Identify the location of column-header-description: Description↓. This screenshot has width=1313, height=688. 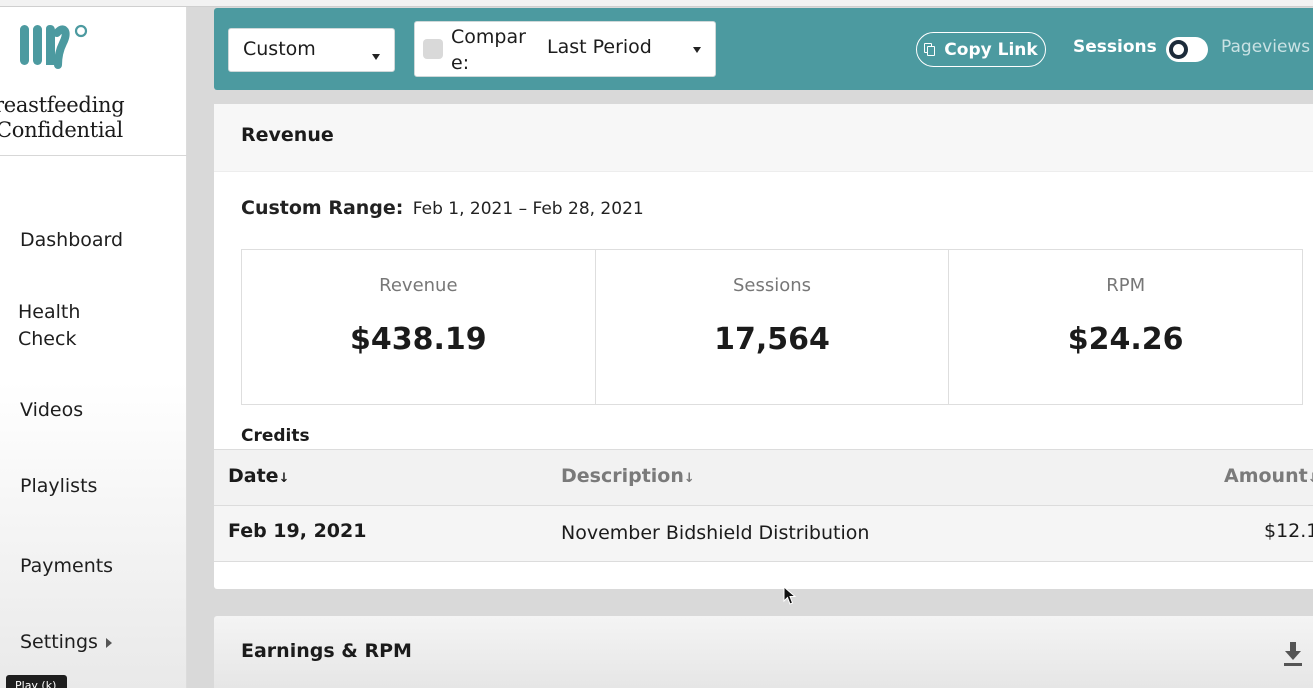
(628, 476).